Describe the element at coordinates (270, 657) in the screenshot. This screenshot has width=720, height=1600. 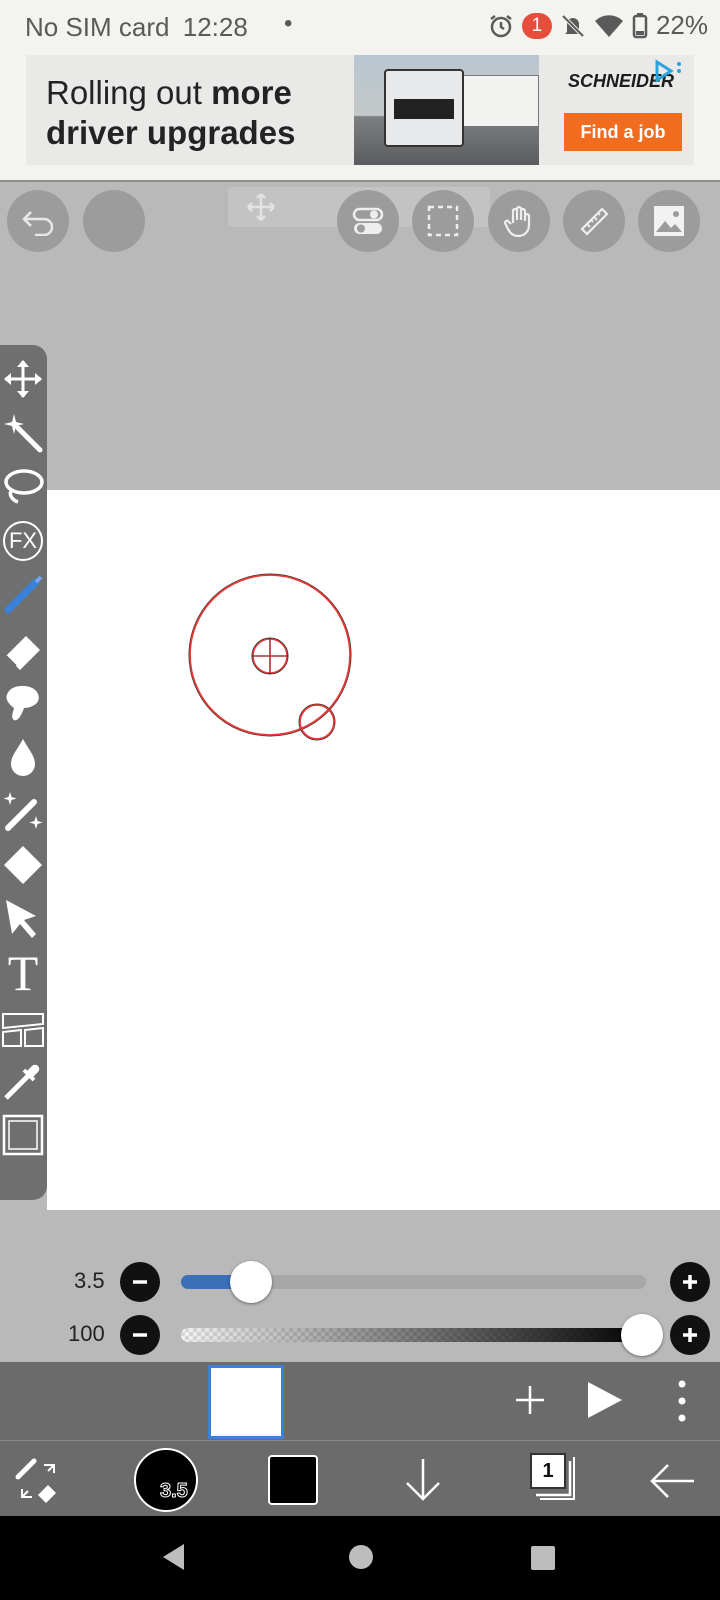
I see `brush-cursor` at that location.